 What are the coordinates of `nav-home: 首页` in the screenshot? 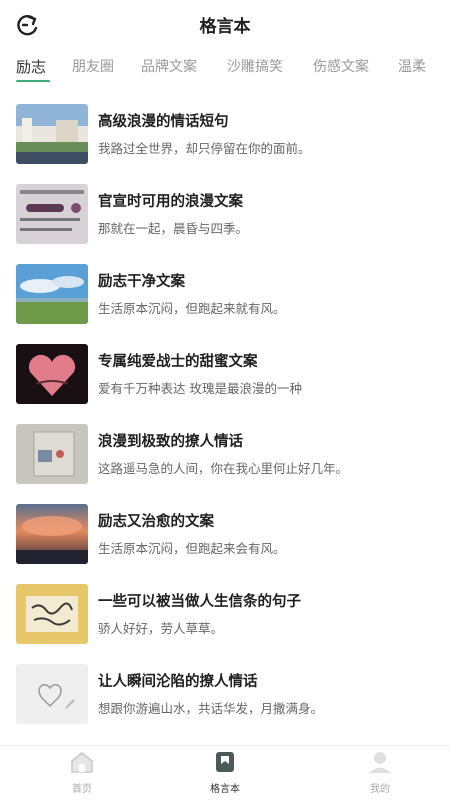 It's located at (82, 772).